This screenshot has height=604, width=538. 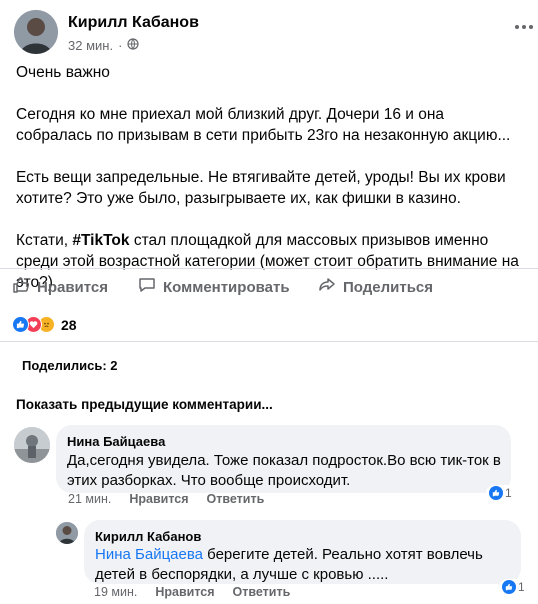 I want to click on share-icon, so click(x=327, y=287).